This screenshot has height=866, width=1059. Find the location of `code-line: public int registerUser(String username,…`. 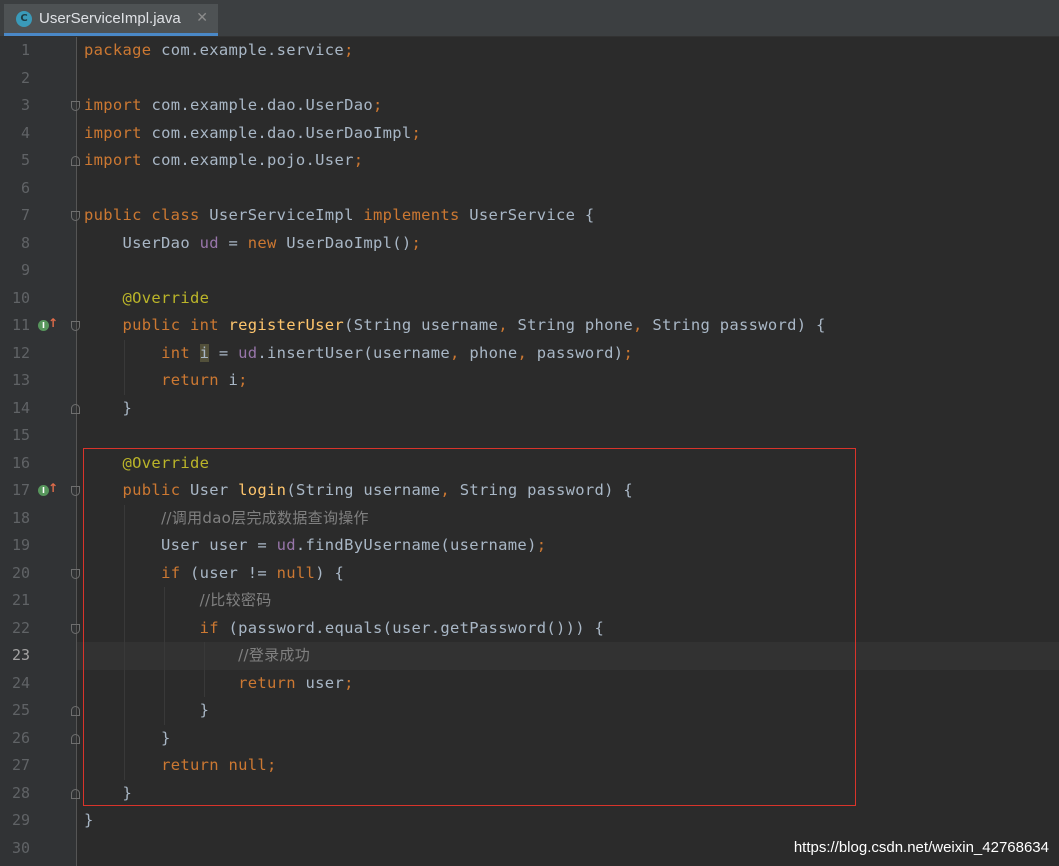

code-line: public int registerUser(String username,… is located at coordinates (455, 326).